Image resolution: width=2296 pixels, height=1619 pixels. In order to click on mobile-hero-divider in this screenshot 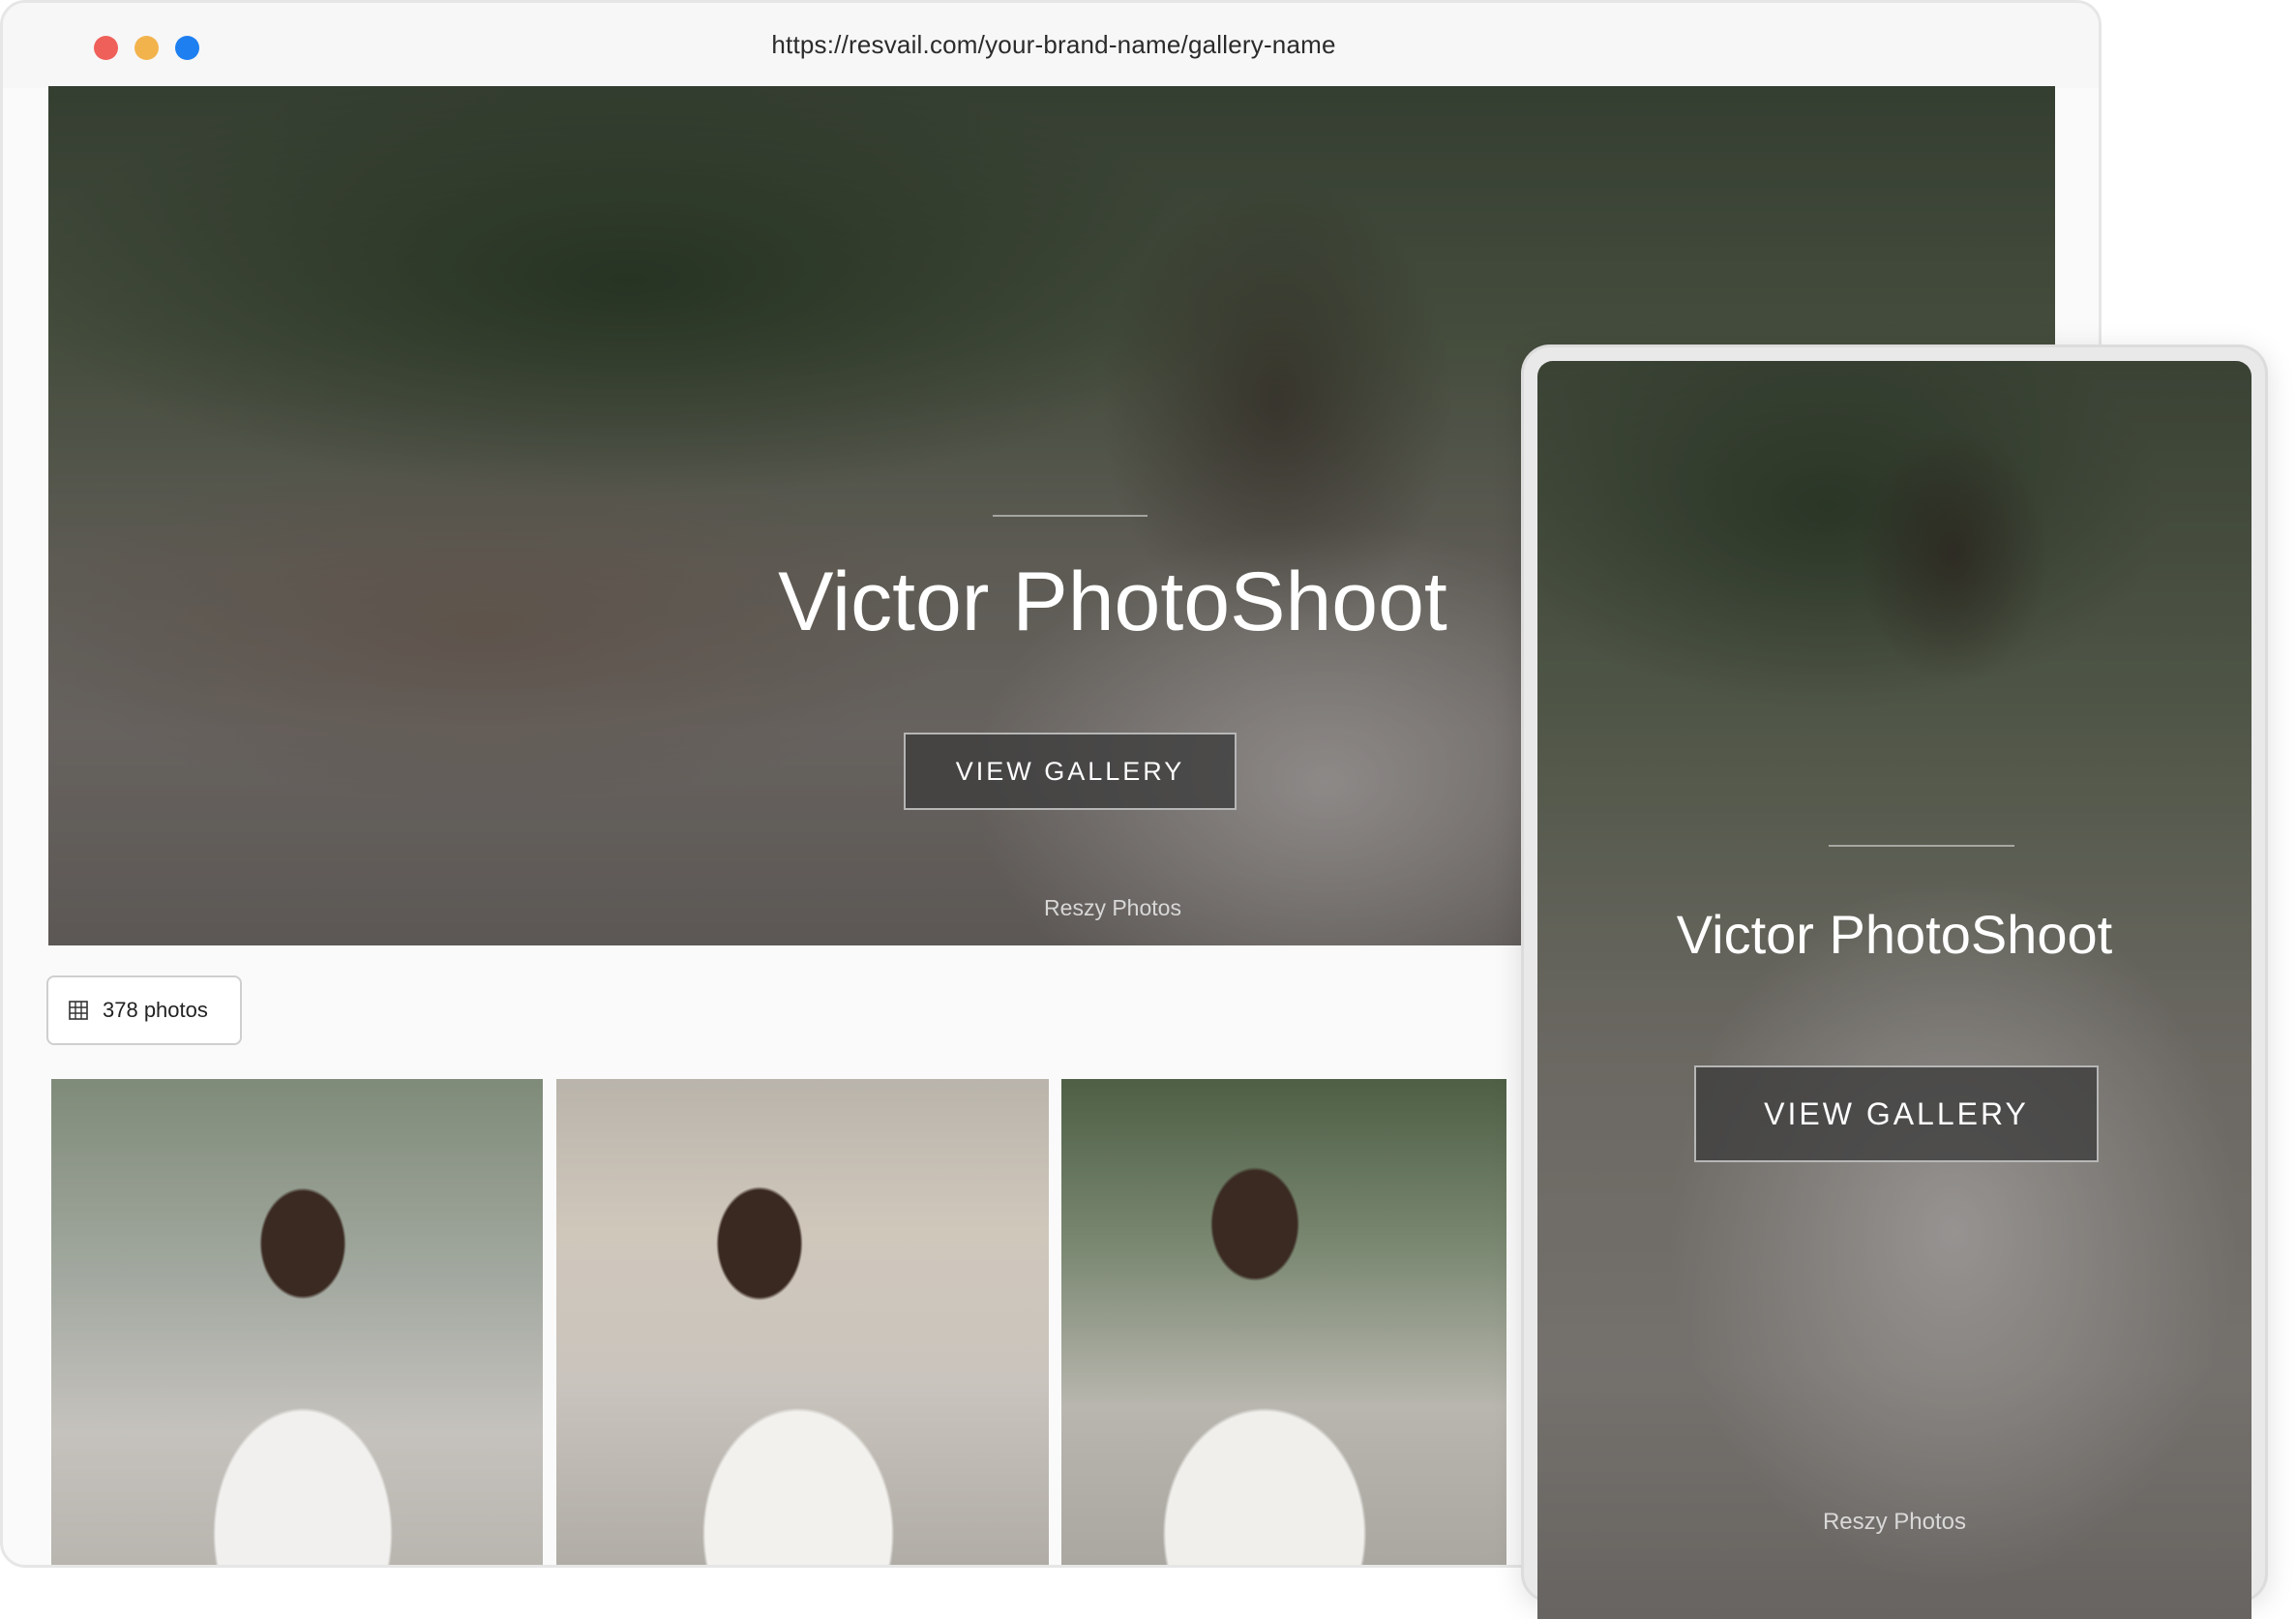, I will do `click(1921, 846)`.